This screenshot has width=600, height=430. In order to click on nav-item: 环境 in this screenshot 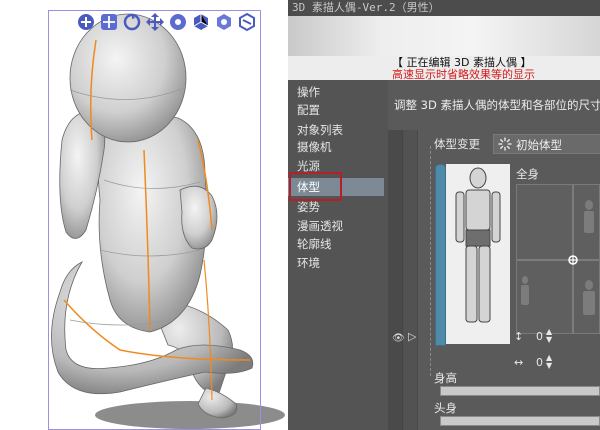, I will do `click(336, 263)`.